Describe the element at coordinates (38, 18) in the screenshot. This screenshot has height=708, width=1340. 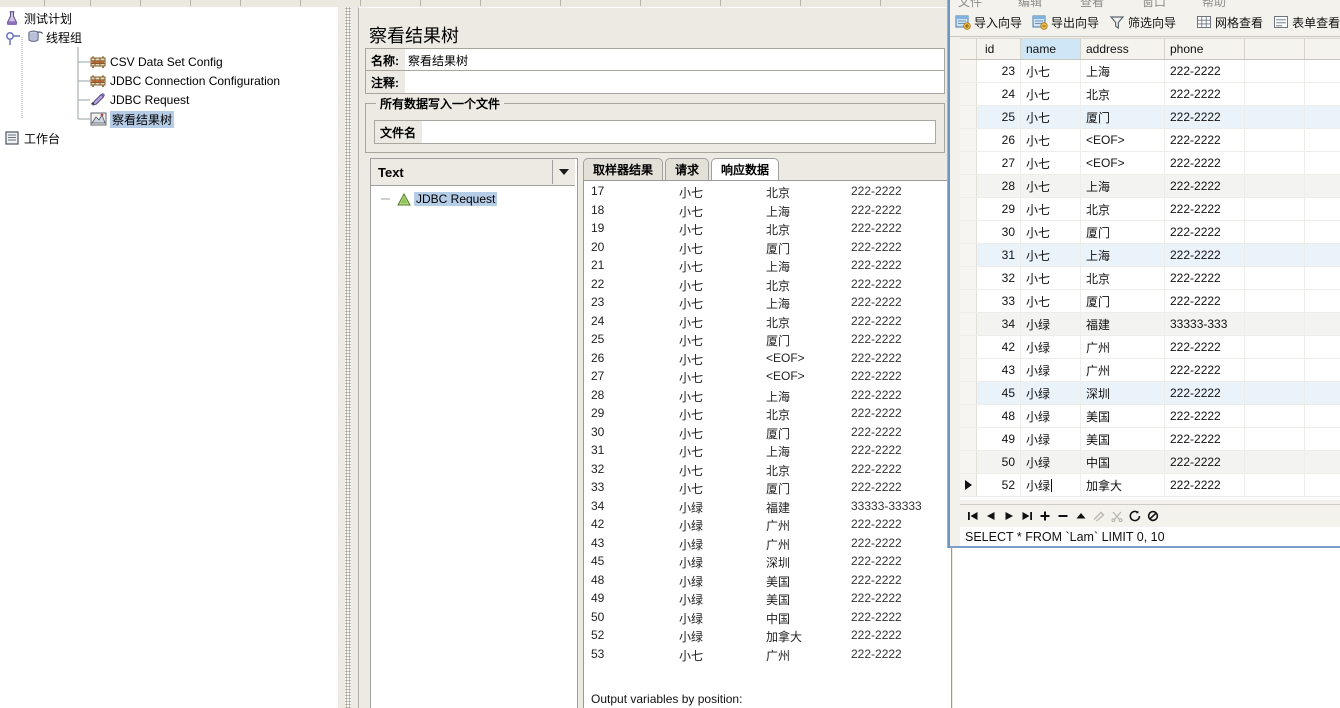
I see `tree-item-test-plan: 测试计划` at that location.